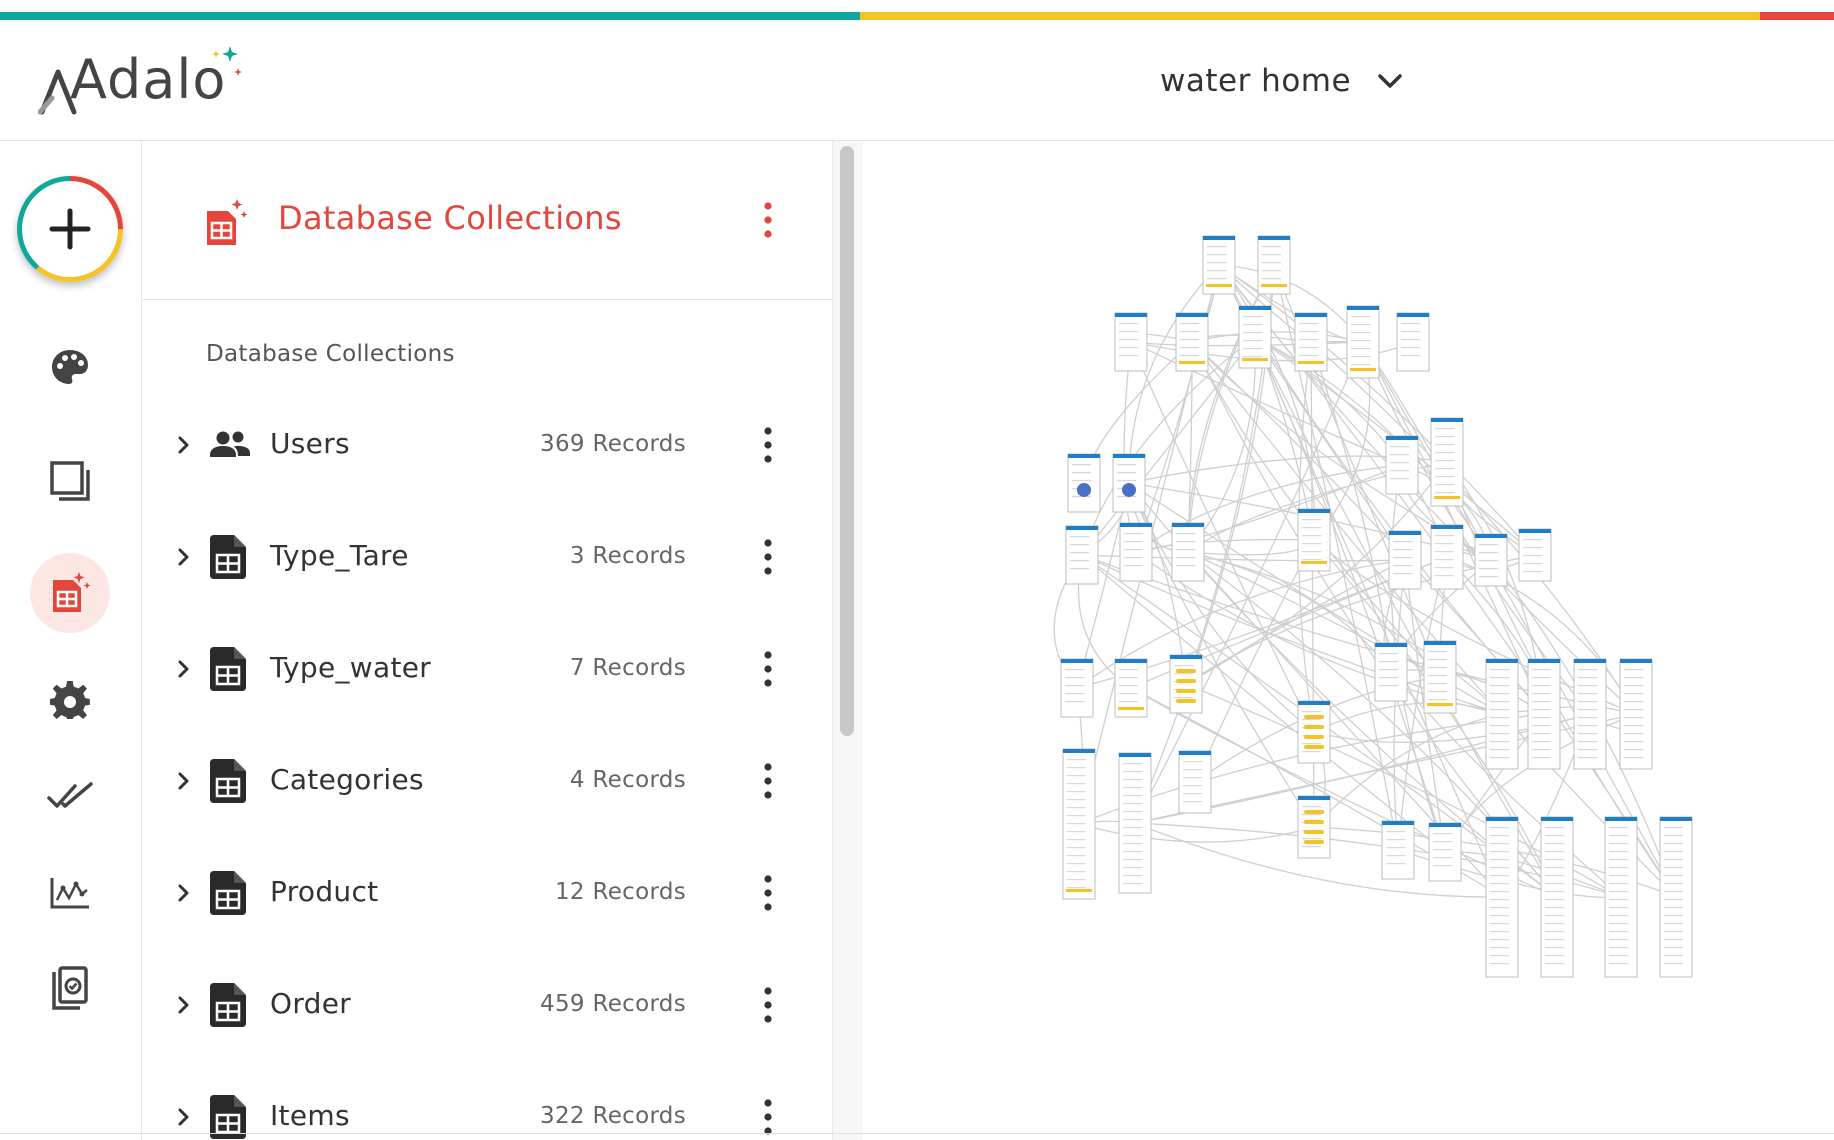 This screenshot has height=1140, width=1834. Describe the element at coordinates (140, 80) in the screenshot. I see `adalo-logo: Adalo` at that location.